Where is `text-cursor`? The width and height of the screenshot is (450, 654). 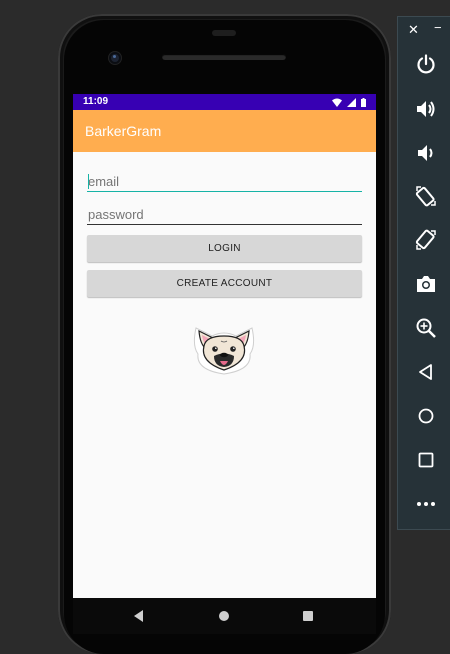
text-cursor is located at coordinates (88, 181).